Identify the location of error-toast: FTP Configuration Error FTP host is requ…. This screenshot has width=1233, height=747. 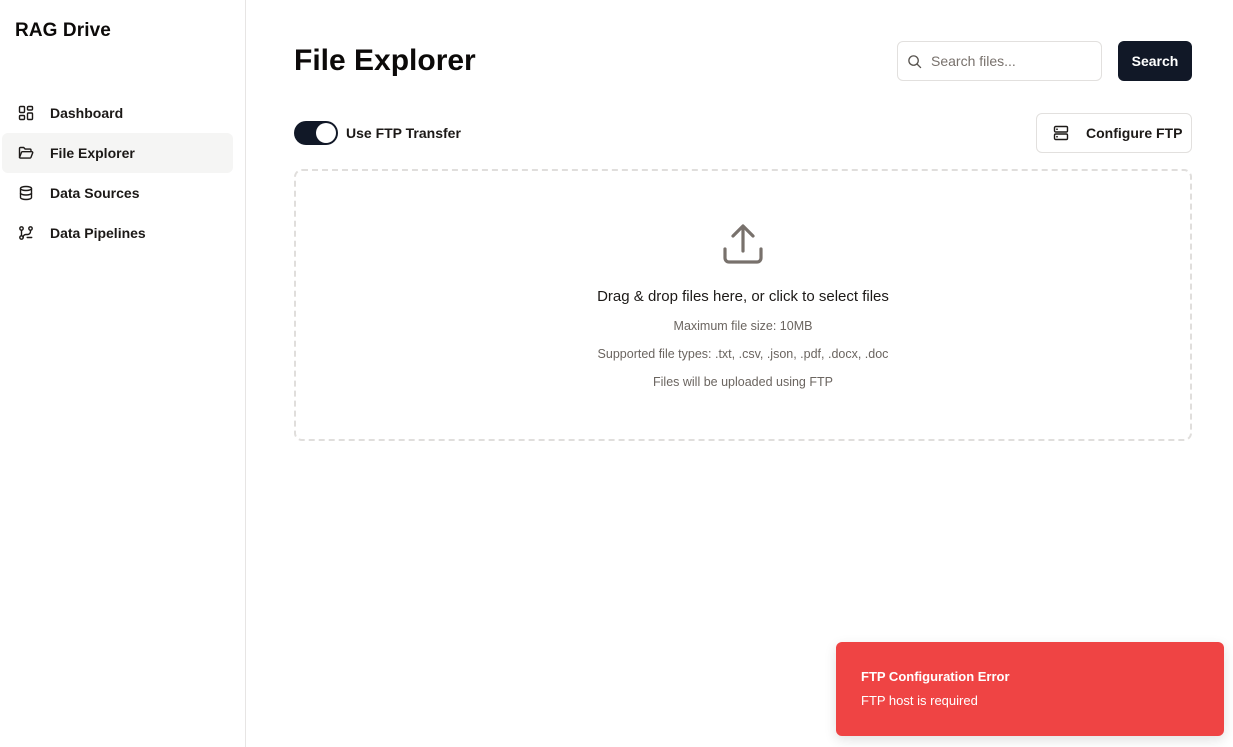
(1030, 689).